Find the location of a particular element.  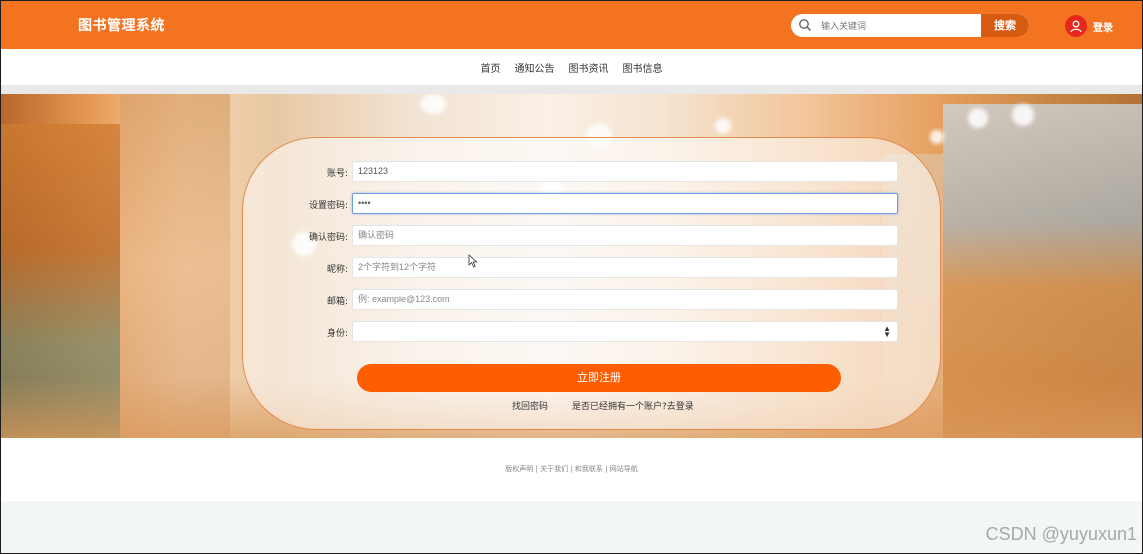

go-login-link: 是否已经拥有一个账户?去登录 is located at coordinates (633, 405).